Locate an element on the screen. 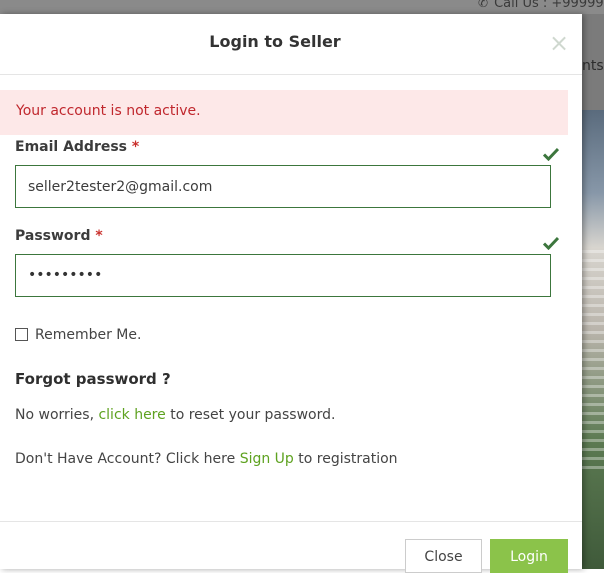  remember-me-label: Remember Me. is located at coordinates (88, 335).